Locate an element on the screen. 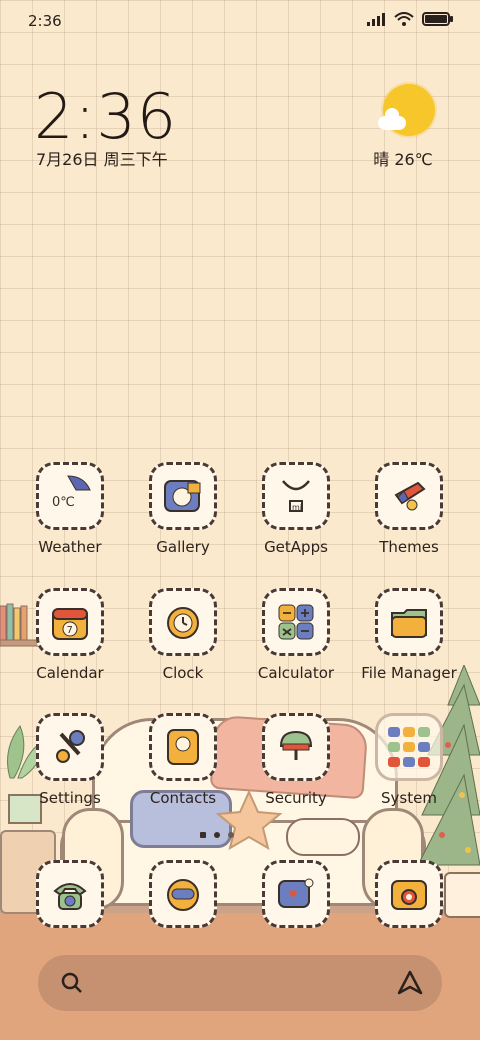 The height and width of the screenshot is (1040, 480). app-label: Themes is located at coordinates (409, 547).